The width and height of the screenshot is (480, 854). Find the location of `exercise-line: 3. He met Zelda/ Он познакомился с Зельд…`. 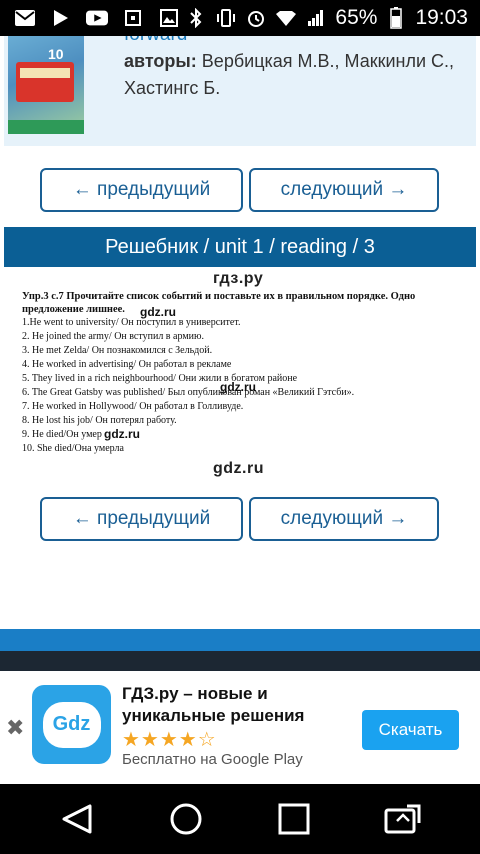

exercise-line: 3. He met Zelda/ Он познакомился с Зельд… is located at coordinates (117, 350).